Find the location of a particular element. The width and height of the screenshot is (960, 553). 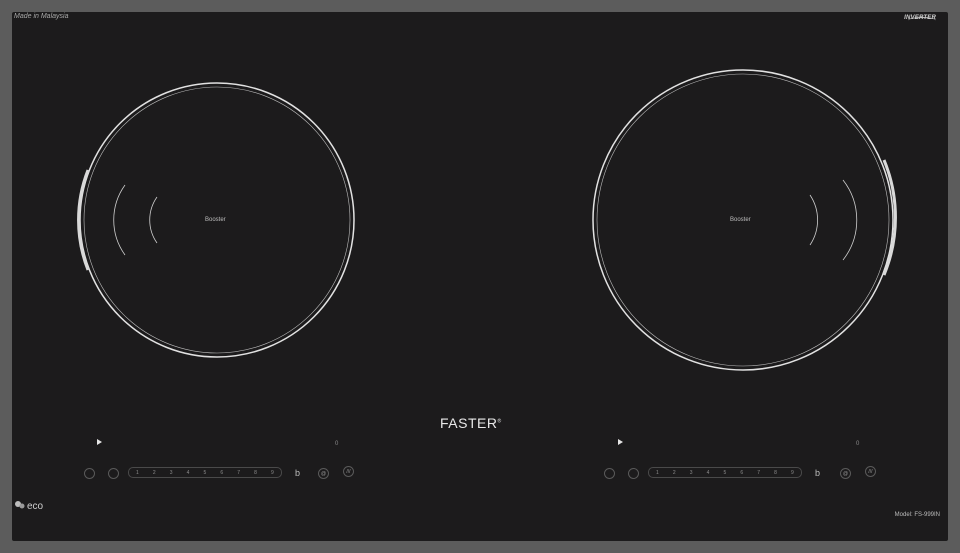

right-level-7: 7 is located at coordinates (758, 473).